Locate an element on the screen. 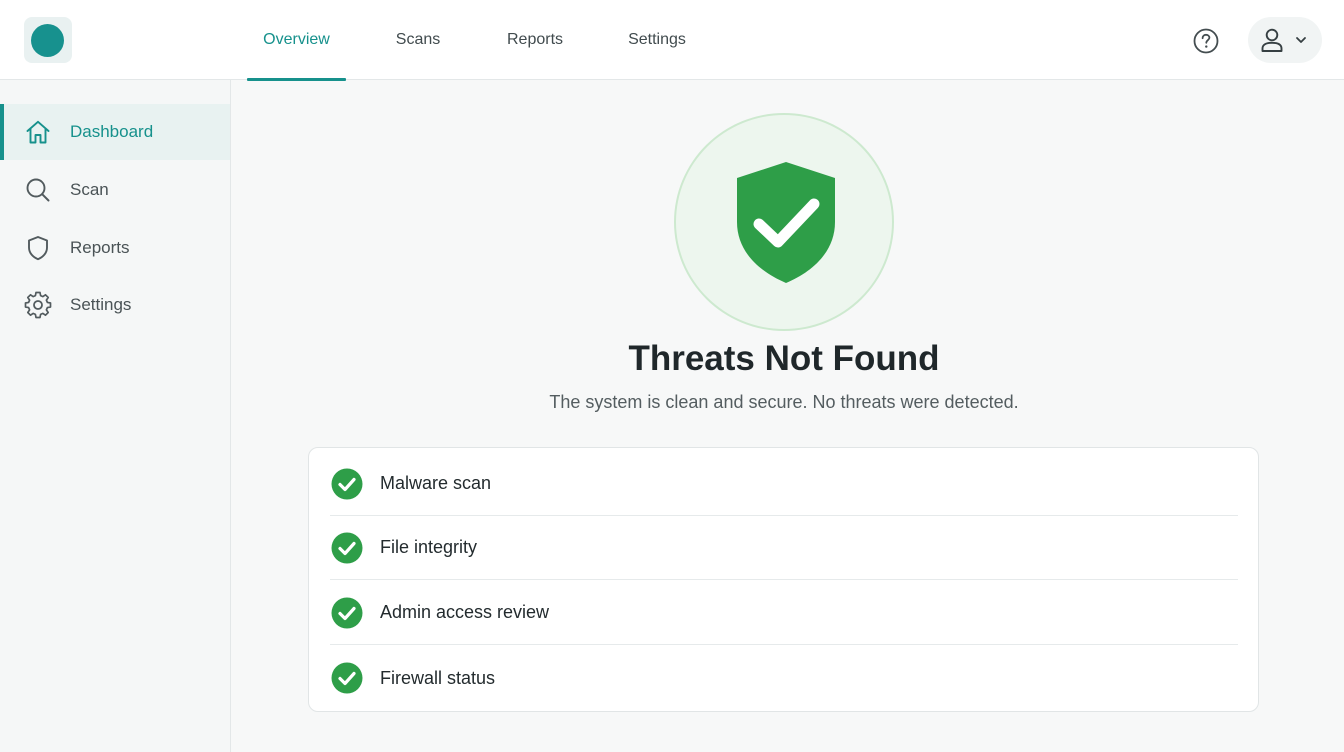  tab-reports: Reports is located at coordinates (535, 40).